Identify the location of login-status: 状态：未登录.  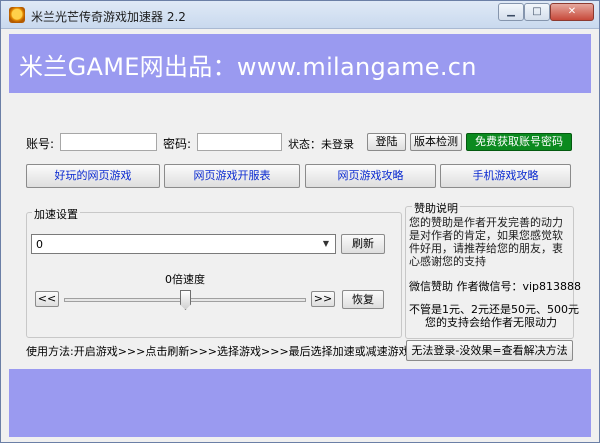
(321, 144).